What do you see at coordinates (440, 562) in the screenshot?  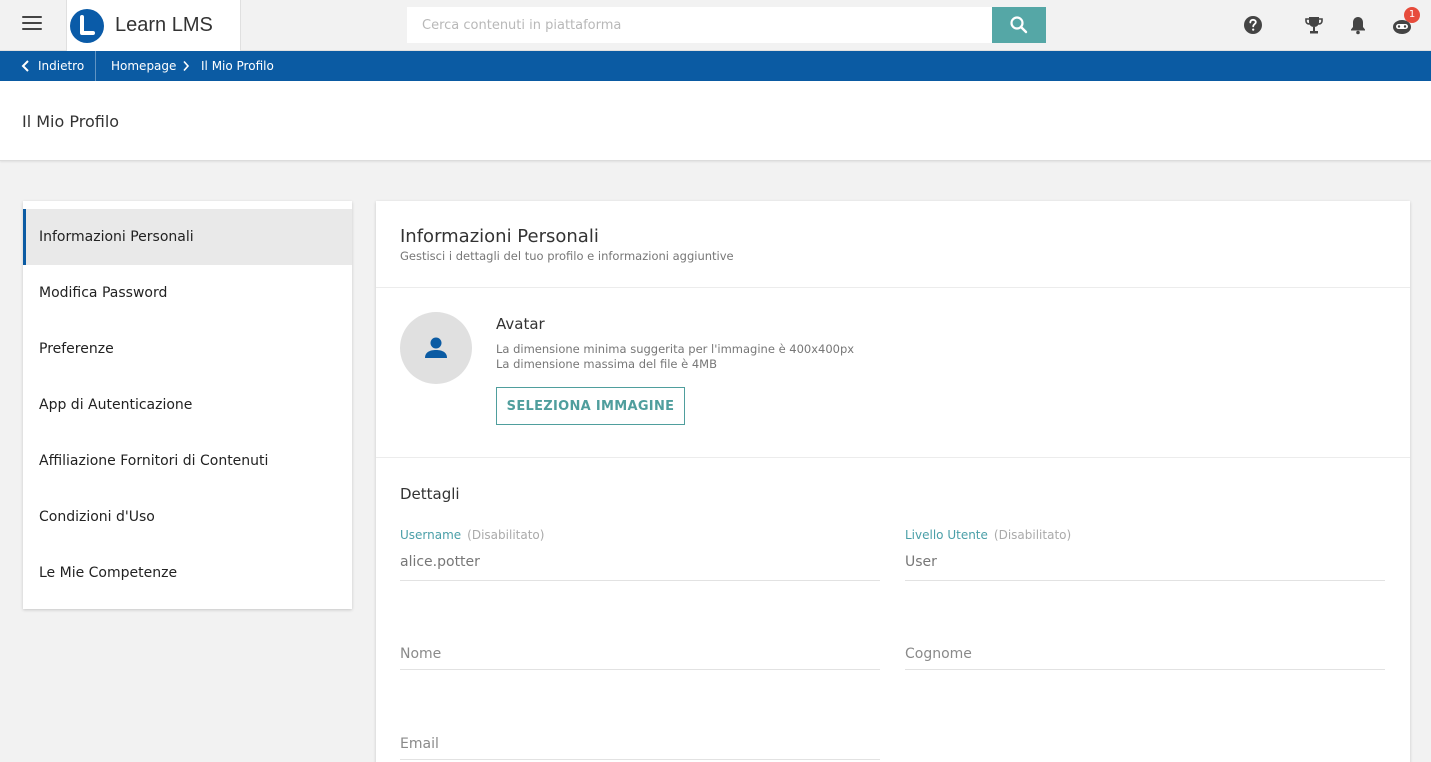 I see `username-value: alice.potter` at bounding box center [440, 562].